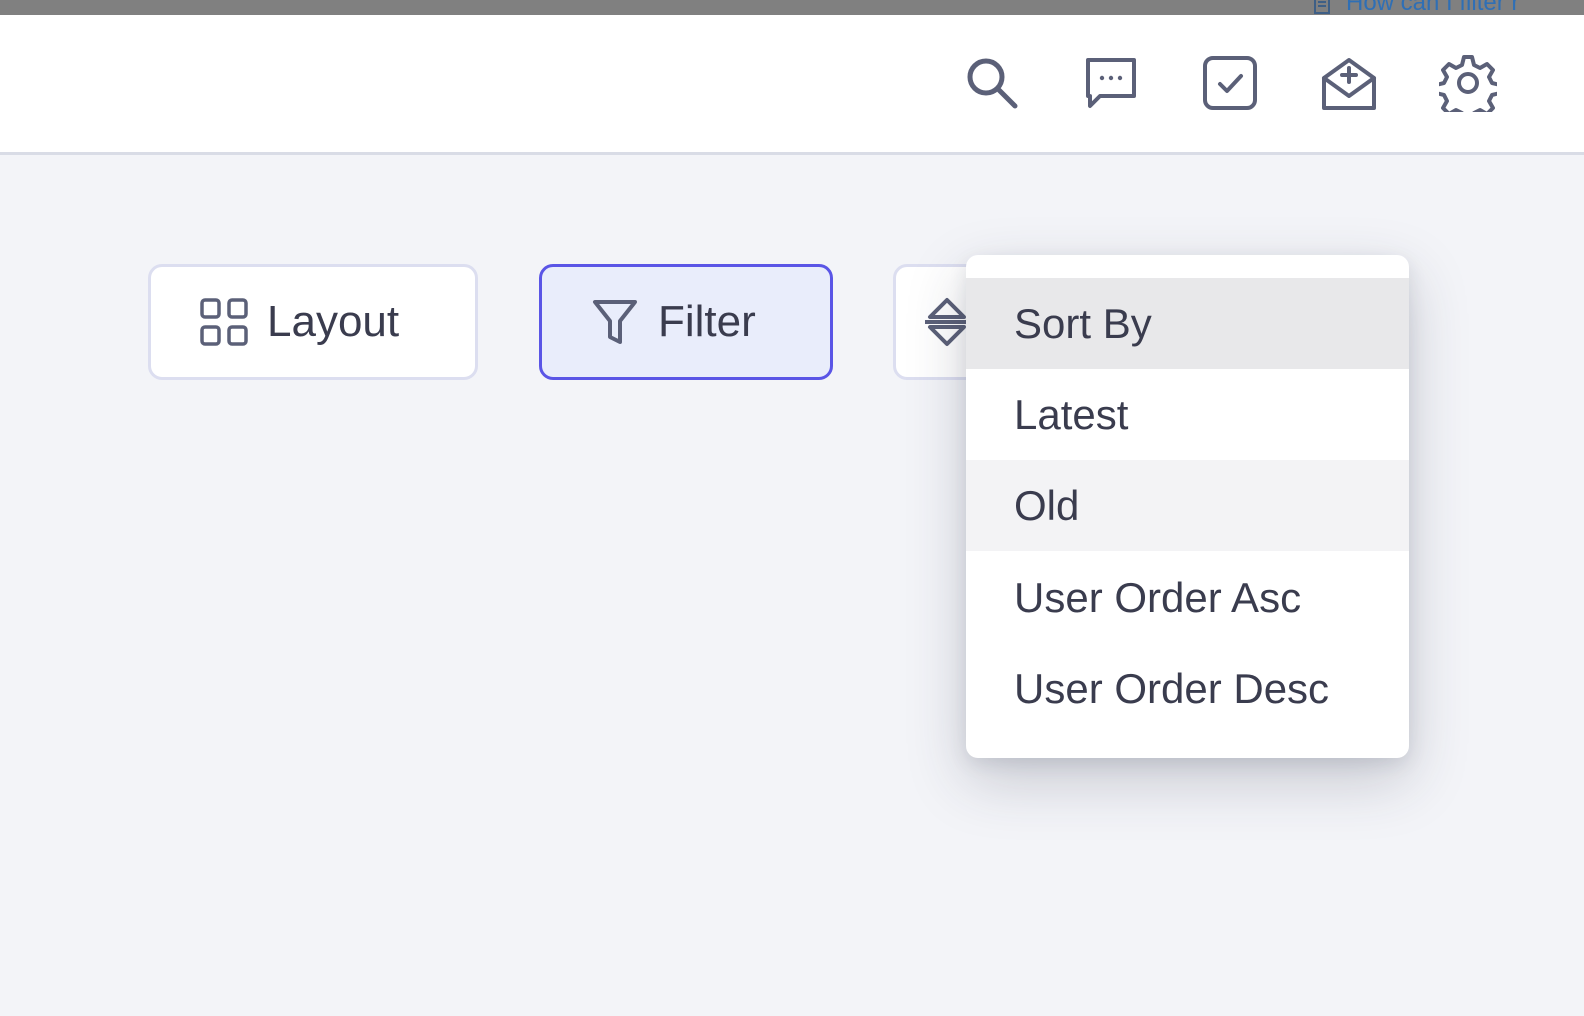 The image size is (1584, 1016). Describe the element at coordinates (792, 7) in the screenshot. I see `browser-top-strip: How can I filter r` at that location.